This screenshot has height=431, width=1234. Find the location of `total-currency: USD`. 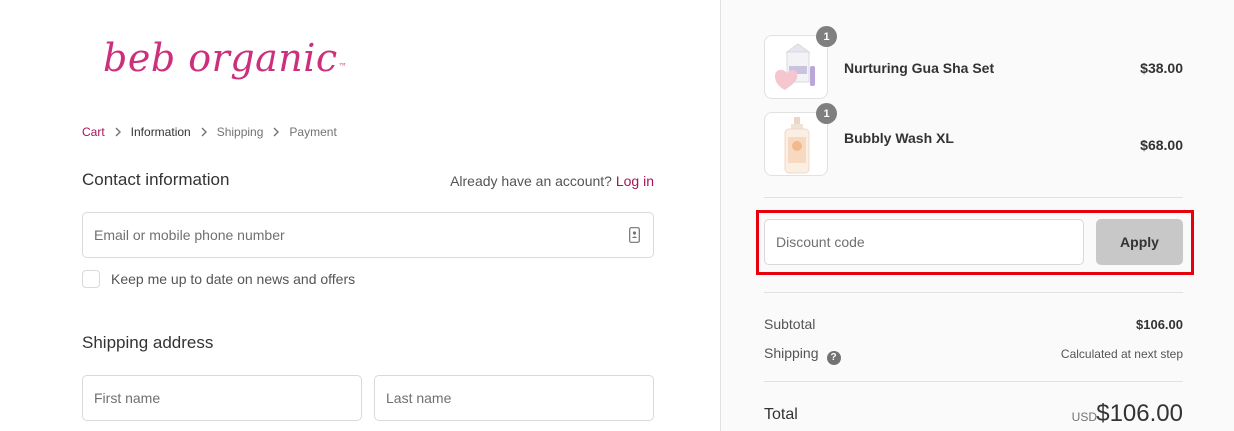

total-currency: USD is located at coordinates (1084, 417).